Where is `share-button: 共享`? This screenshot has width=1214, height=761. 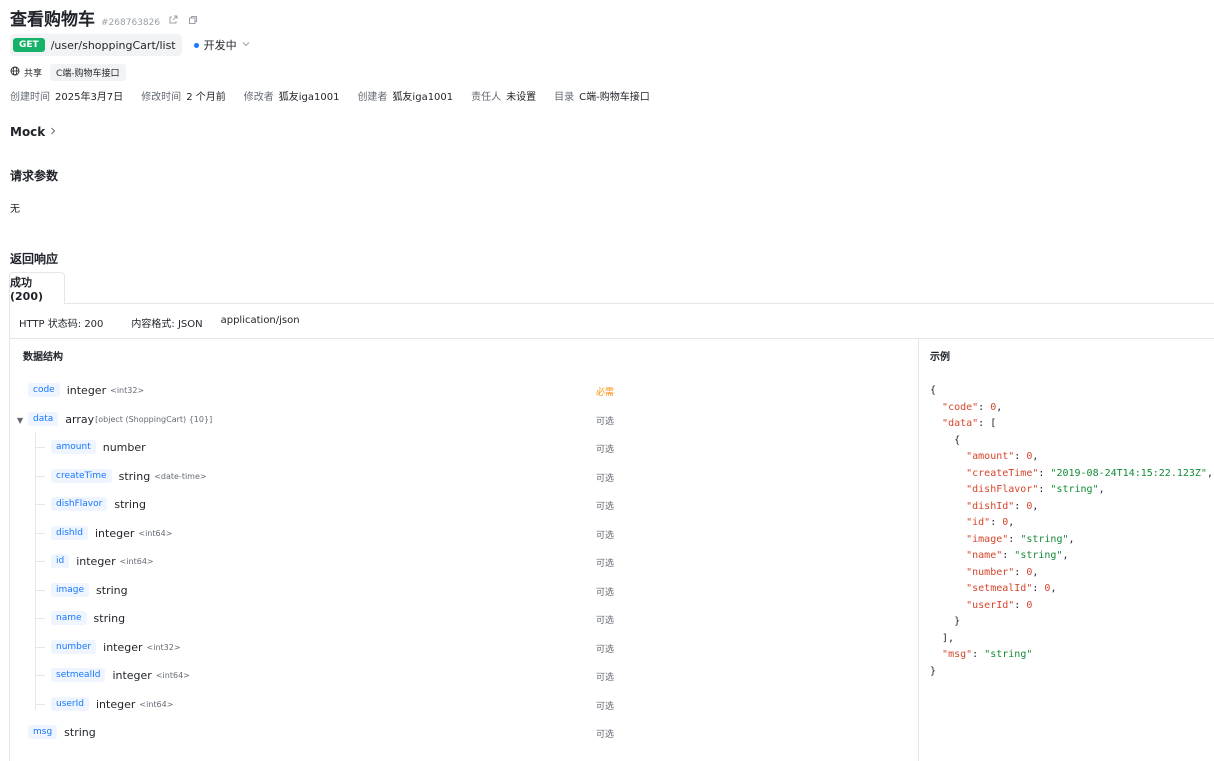
share-button: 共享 is located at coordinates (26, 72).